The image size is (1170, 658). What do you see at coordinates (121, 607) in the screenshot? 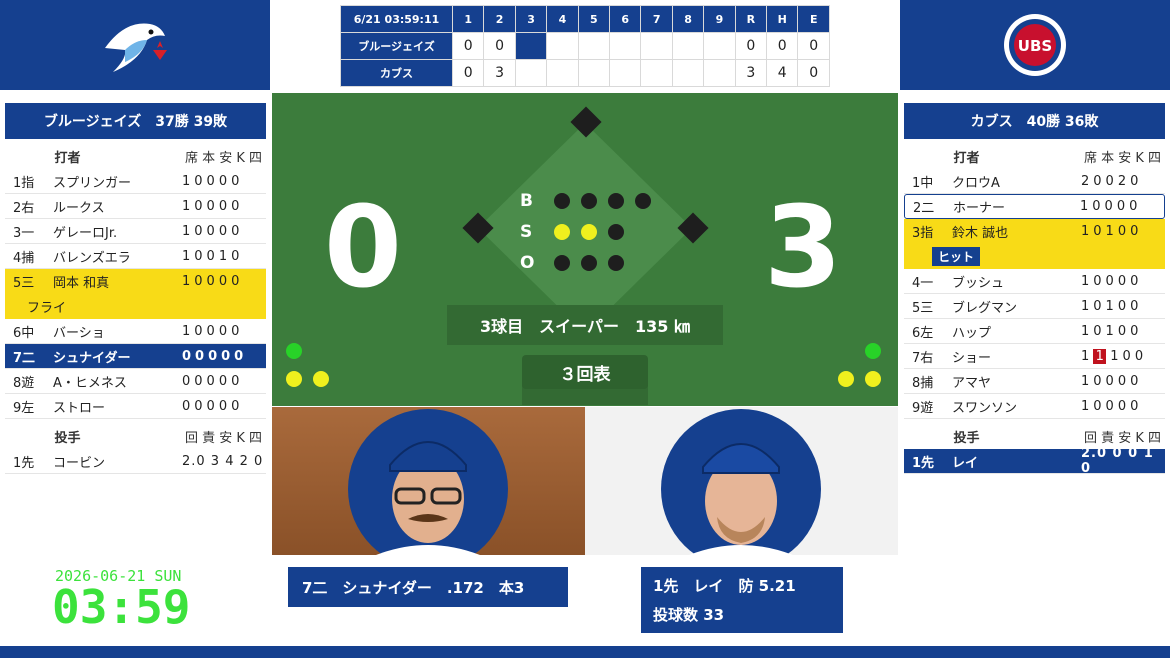
I see `time-label: 03:59` at bounding box center [121, 607].